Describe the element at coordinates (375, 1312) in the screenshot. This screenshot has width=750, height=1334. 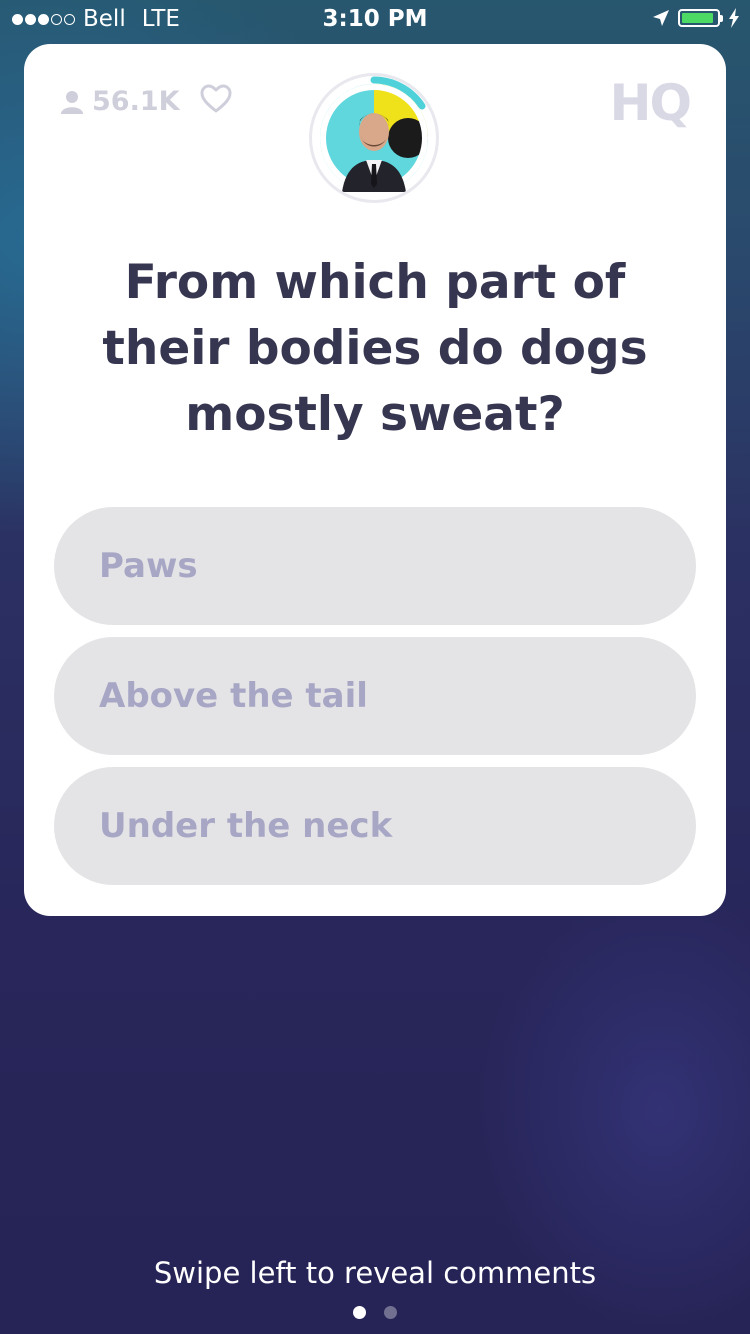
I see `page-indicator` at that location.